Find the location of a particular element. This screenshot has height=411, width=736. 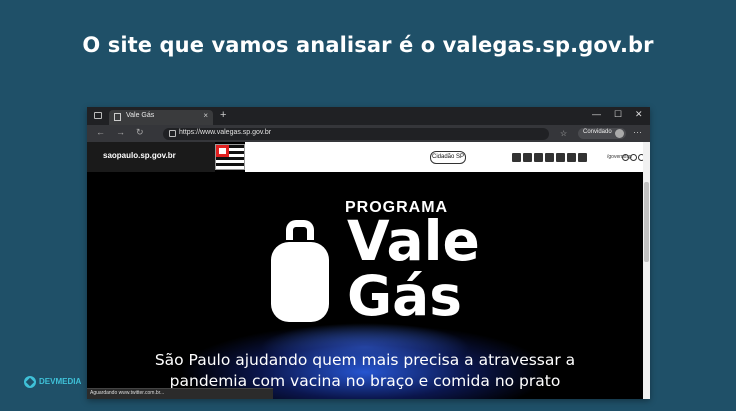

profile-label: Convidado is located at coordinates (597, 132).